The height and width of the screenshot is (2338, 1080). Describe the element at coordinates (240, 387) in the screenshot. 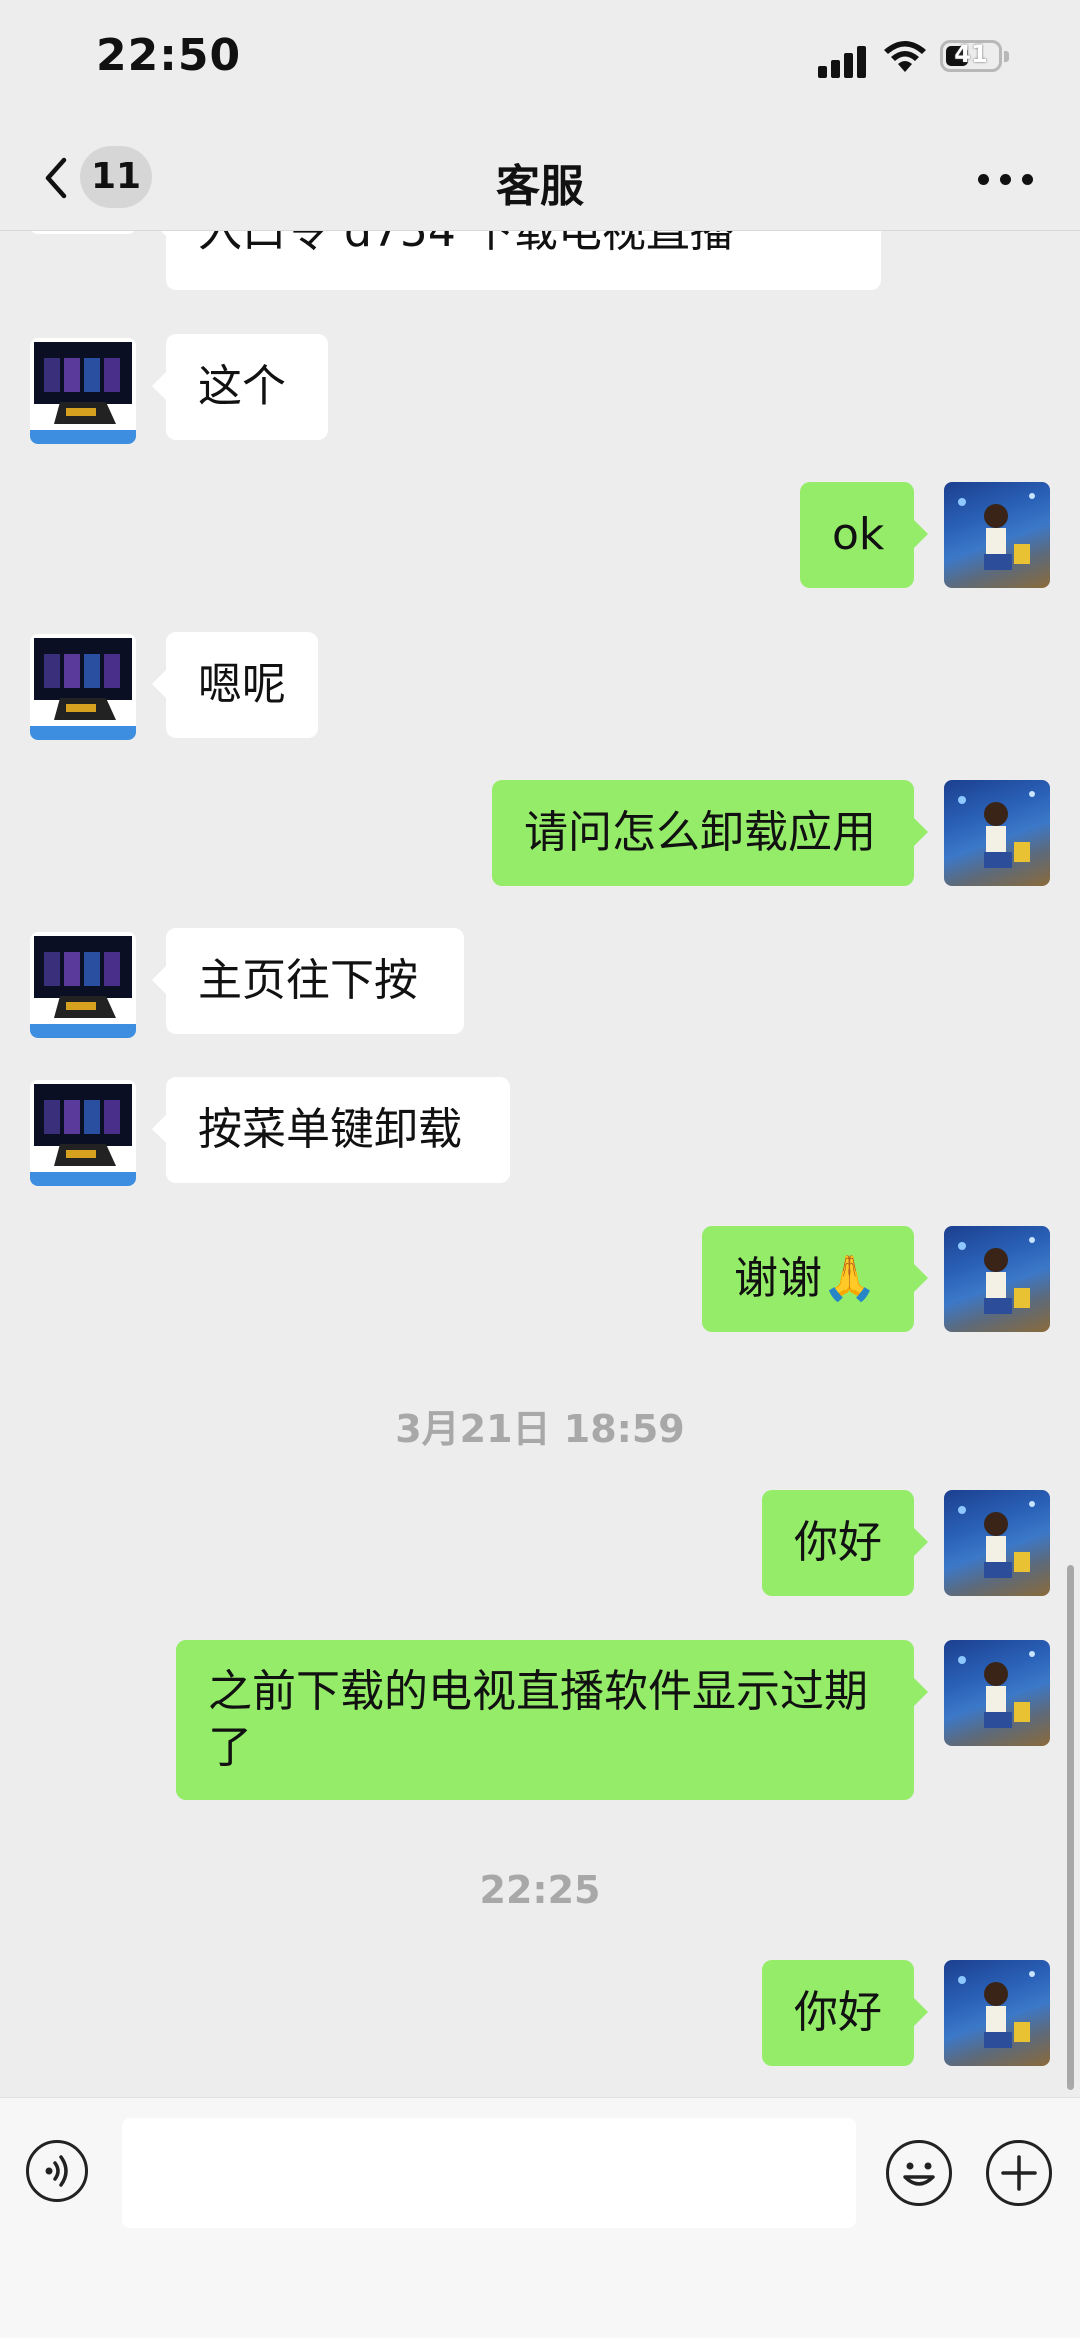

I see `message-bubble: 这个` at that location.